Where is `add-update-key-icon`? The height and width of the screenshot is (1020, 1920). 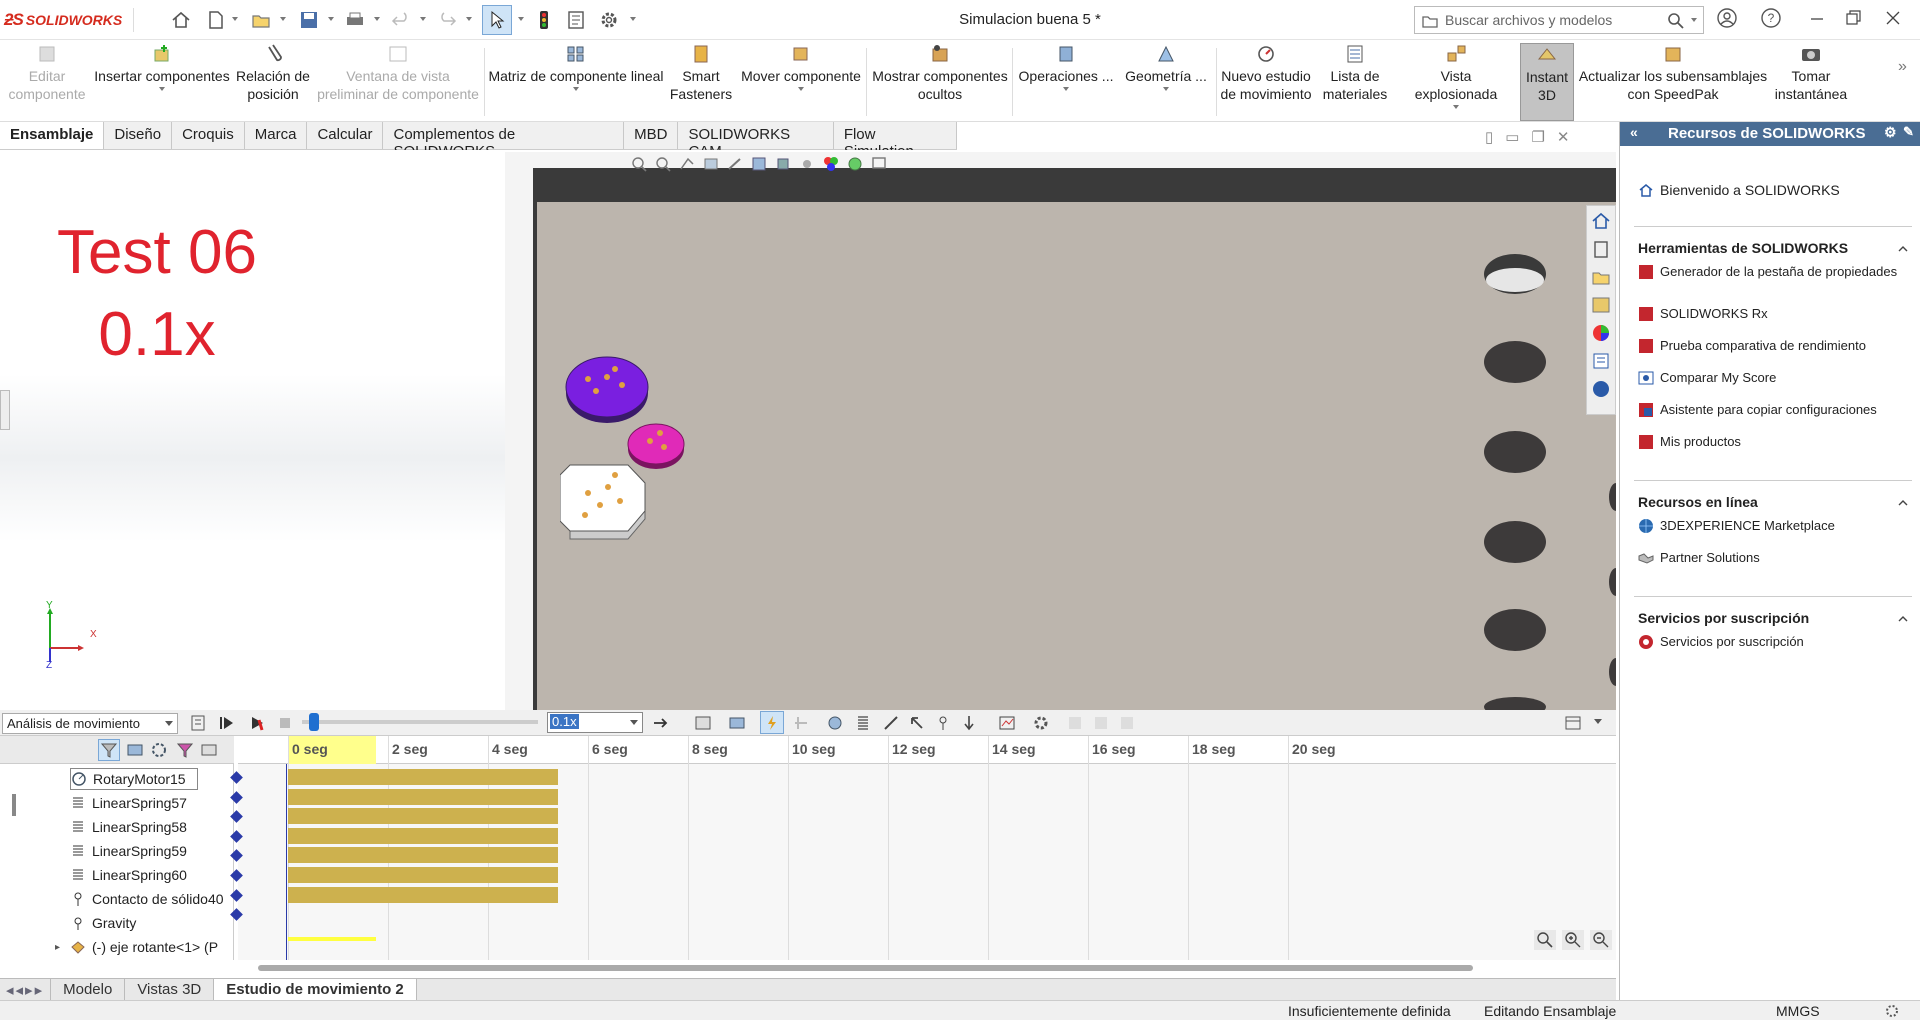
add-update-key-icon is located at coordinates (801, 723).